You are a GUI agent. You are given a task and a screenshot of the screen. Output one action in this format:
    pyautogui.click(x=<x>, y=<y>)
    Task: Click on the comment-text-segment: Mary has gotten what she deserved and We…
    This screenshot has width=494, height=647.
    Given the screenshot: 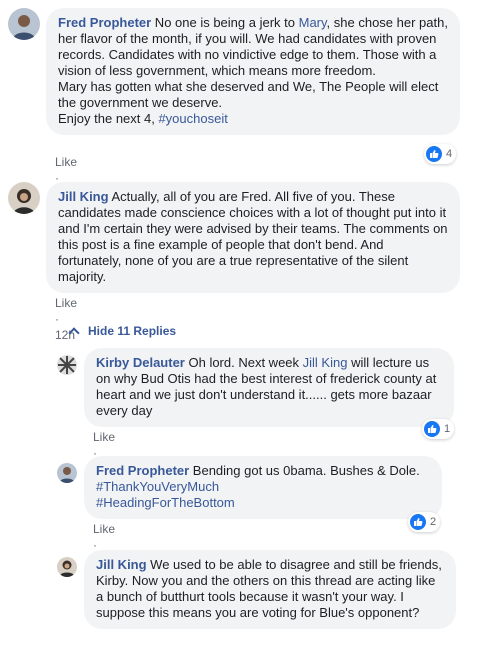 What is the action you would take?
    pyautogui.click(x=248, y=94)
    